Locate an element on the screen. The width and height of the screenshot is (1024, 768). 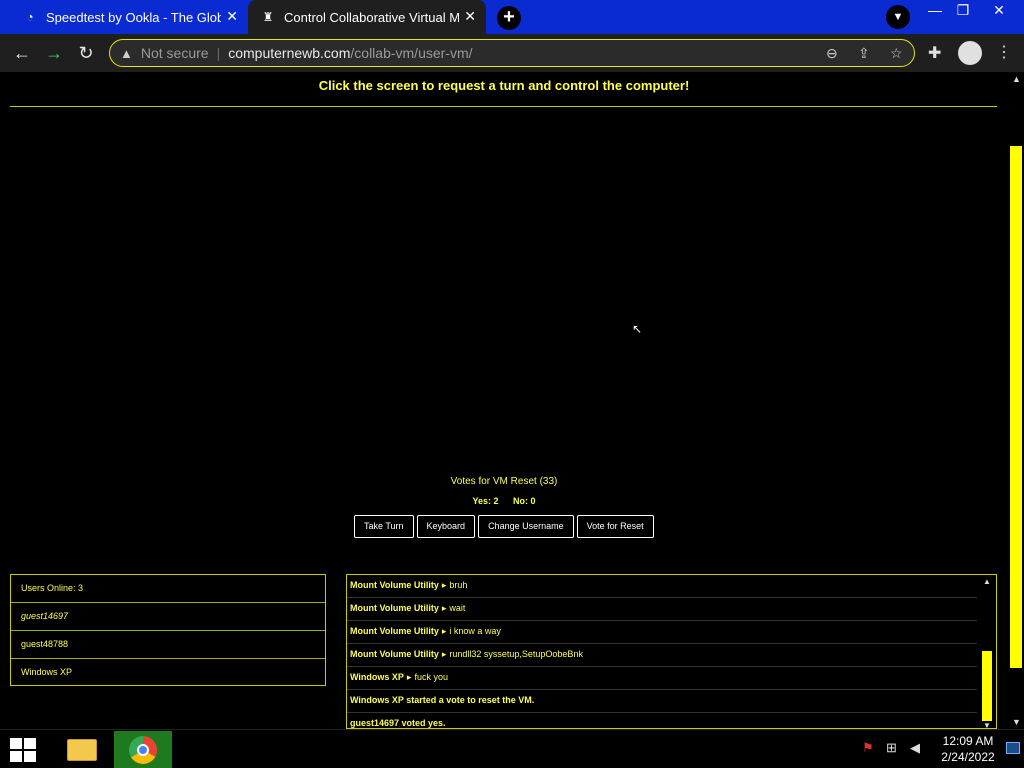
change-username-button: Change Username is located at coordinates (526, 526).